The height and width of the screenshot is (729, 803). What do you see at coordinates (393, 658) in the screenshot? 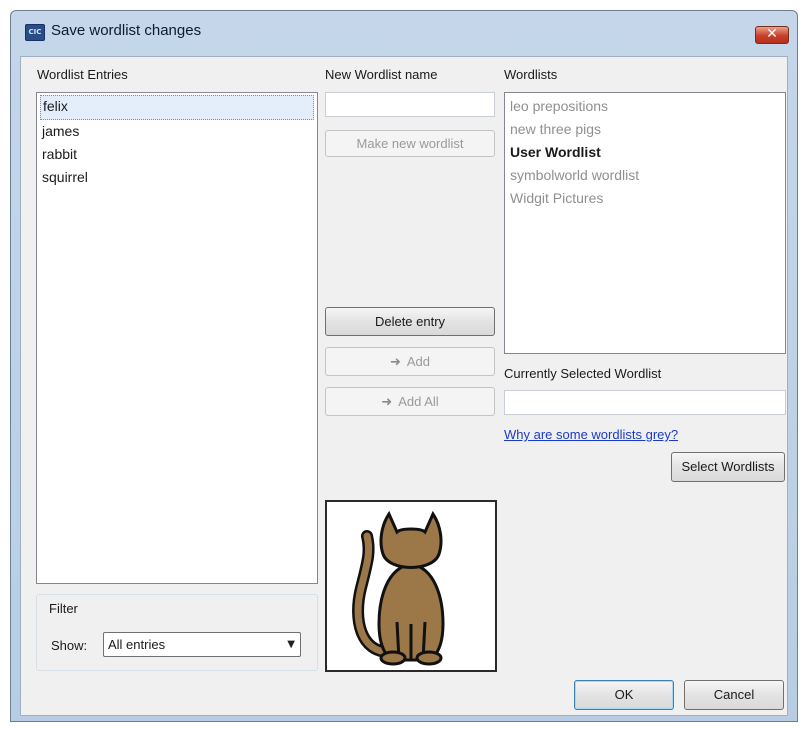
I see `cat-paw-left` at bounding box center [393, 658].